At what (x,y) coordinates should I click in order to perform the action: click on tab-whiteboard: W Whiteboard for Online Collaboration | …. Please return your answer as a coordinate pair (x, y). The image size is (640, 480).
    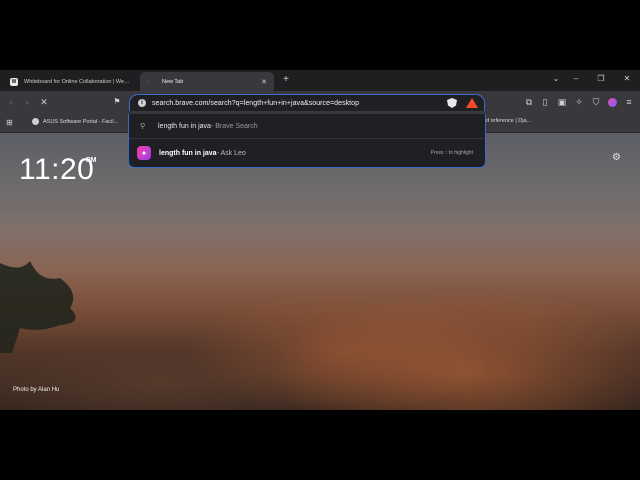
    Looking at the image, I should click on (70, 81).